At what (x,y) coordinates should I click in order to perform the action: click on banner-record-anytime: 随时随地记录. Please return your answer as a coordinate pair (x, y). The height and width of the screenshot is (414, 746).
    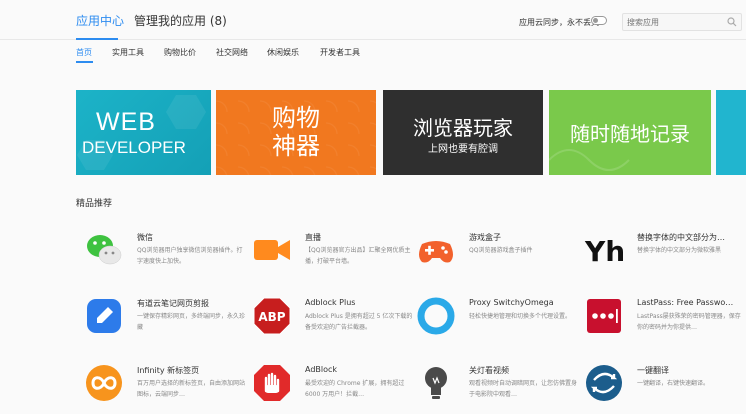
    Looking at the image, I should click on (630, 132).